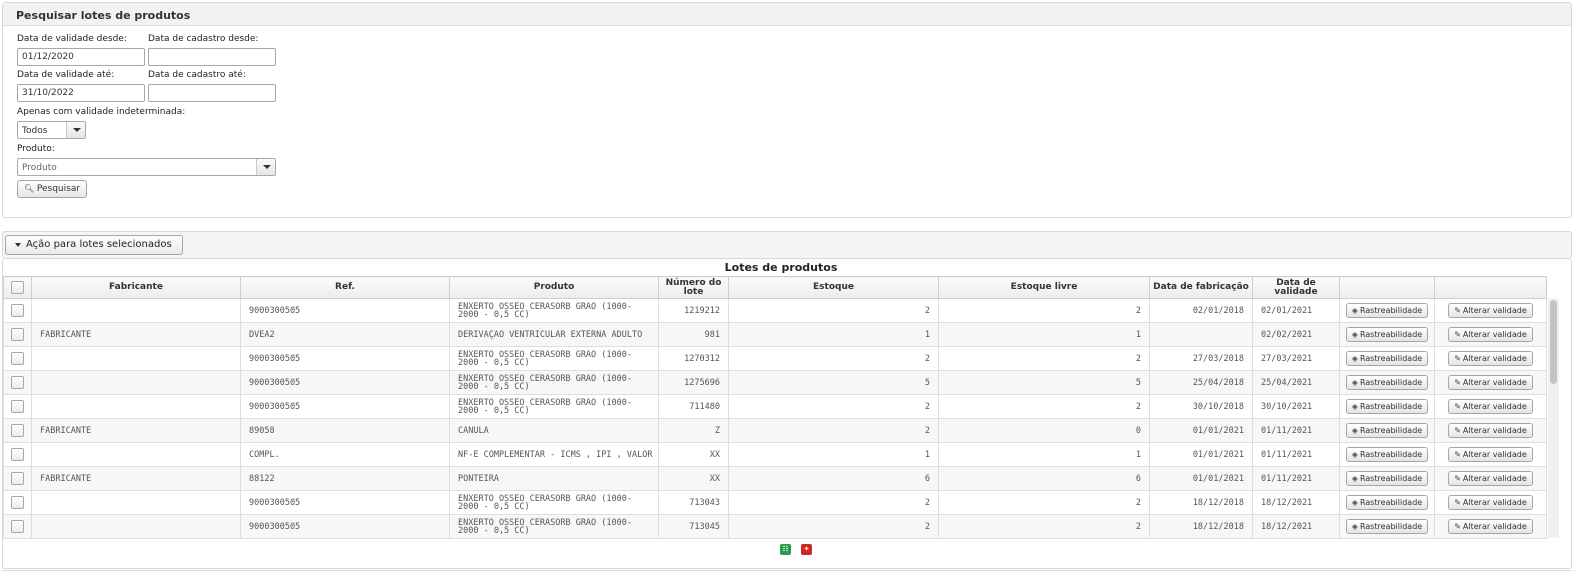 Image resolution: width=1582 pixels, height=577 pixels. I want to click on header-fabricante: Fabricante, so click(136, 287).